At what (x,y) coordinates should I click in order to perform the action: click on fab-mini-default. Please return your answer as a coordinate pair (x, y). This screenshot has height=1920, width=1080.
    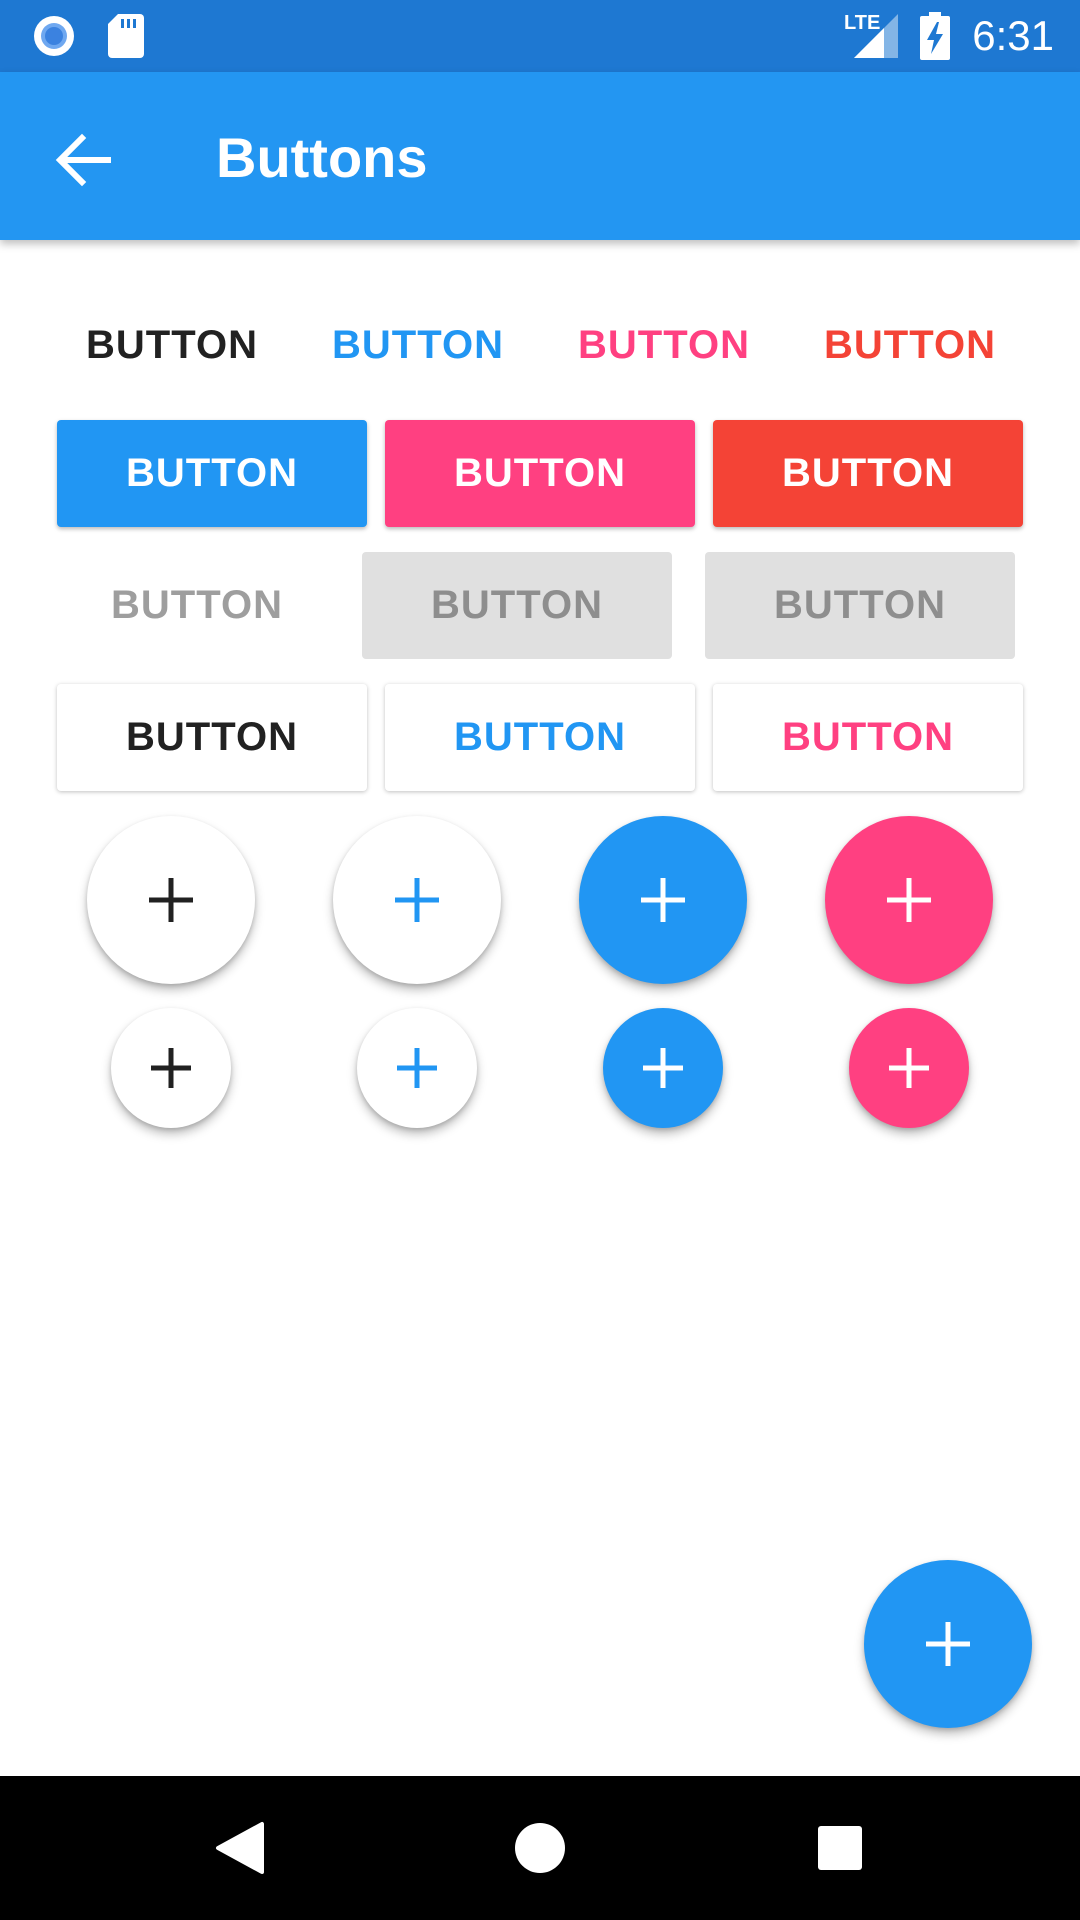
    Looking at the image, I should click on (171, 1068).